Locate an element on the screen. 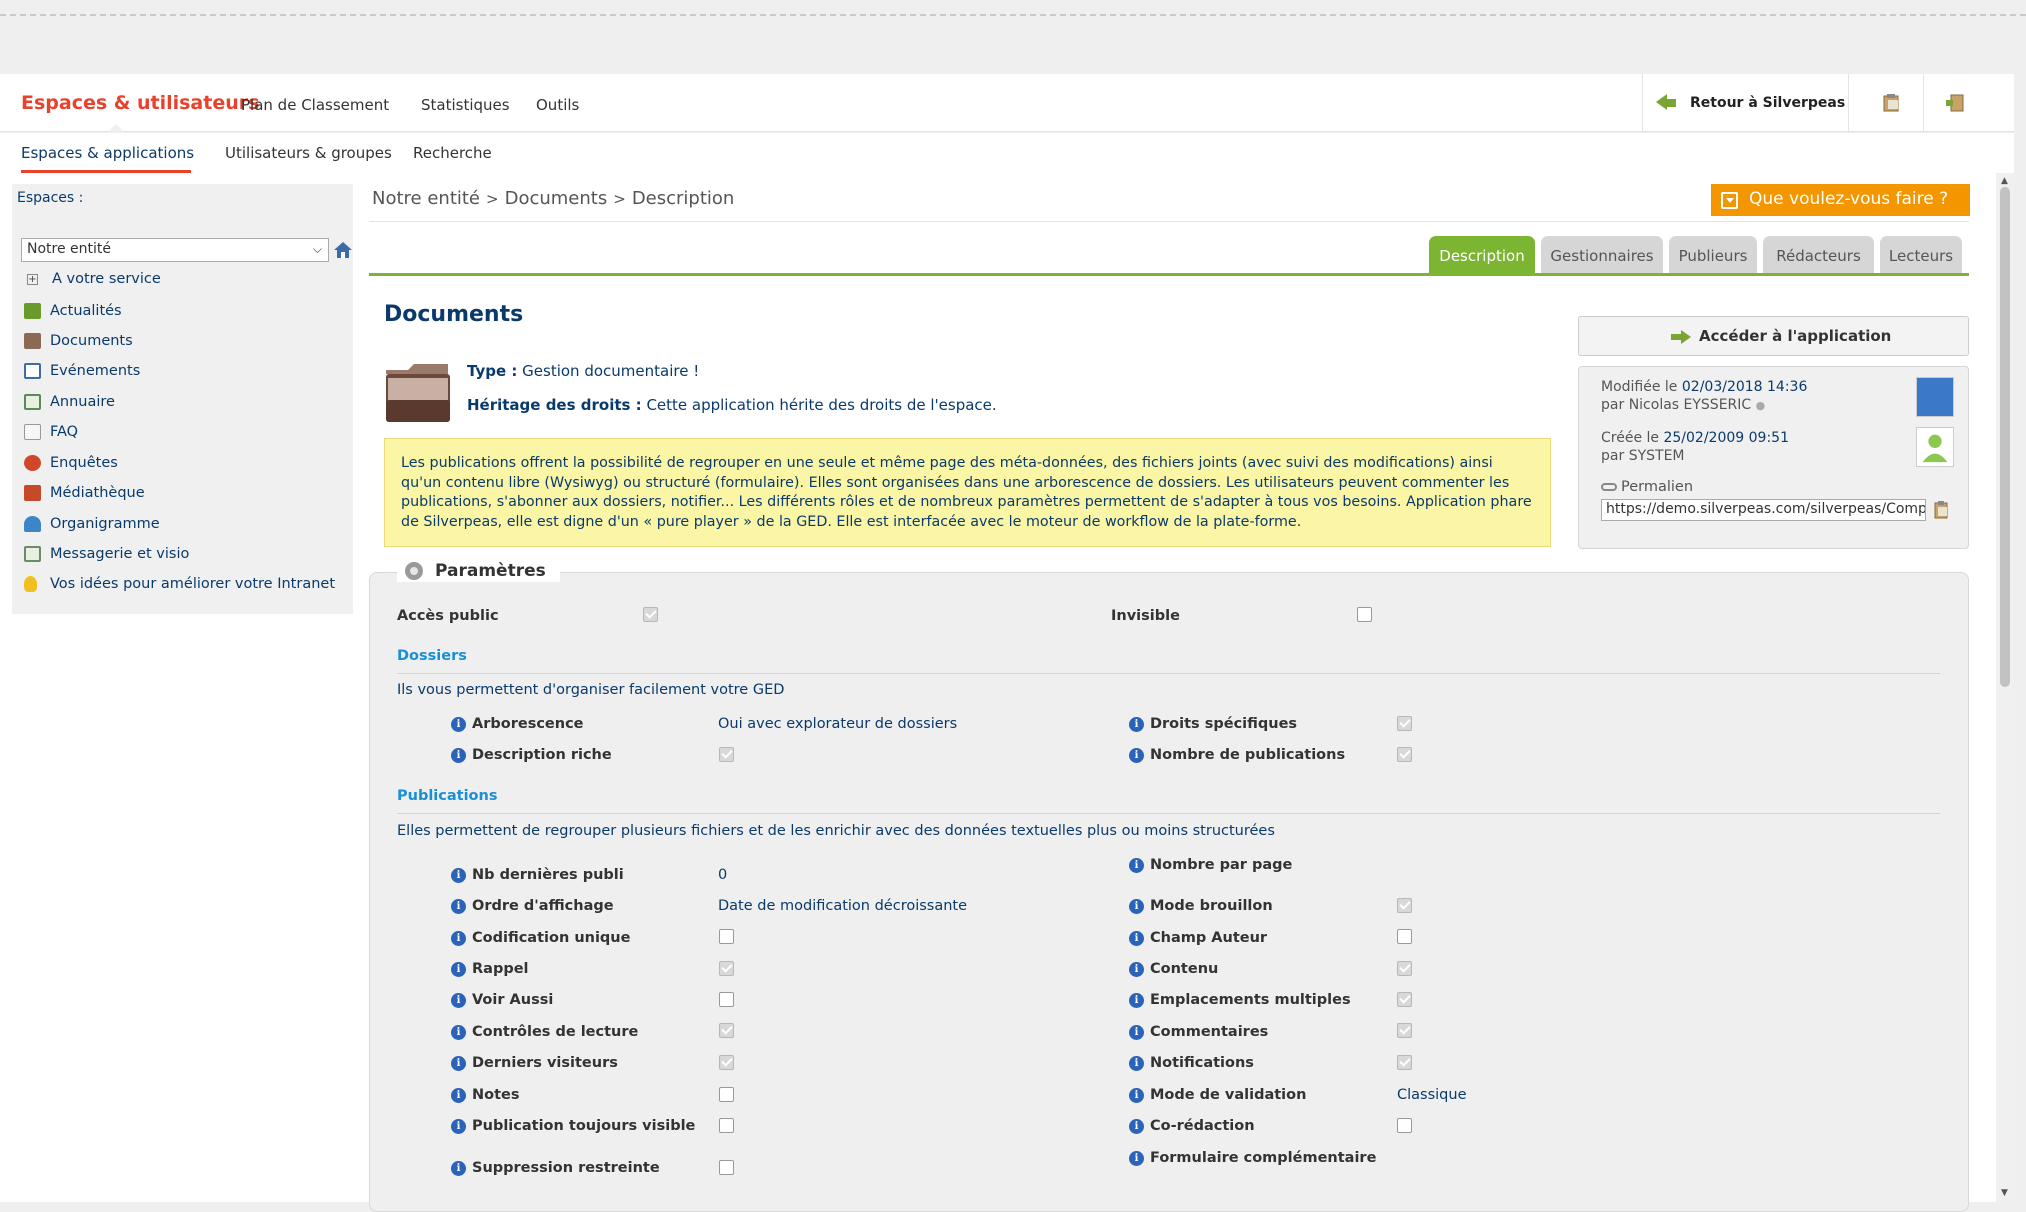 This screenshot has width=2026, height=1212. type-info: Type : Gestion documentaire ! is located at coordinates (583, 371).